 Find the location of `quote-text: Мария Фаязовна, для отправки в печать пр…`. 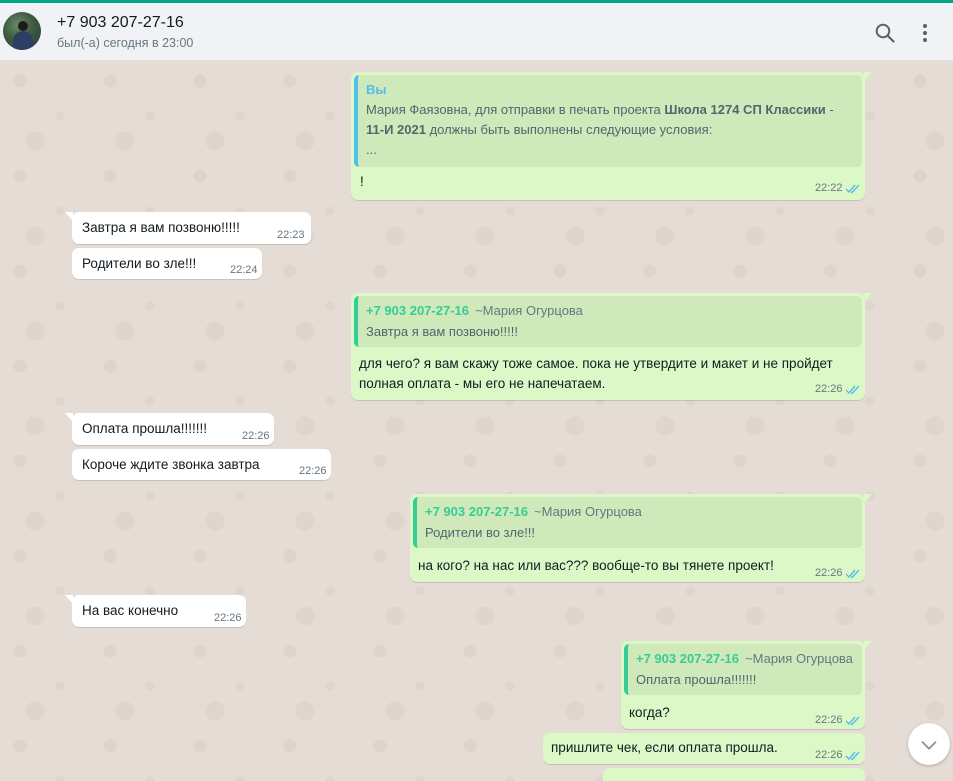

quote-text: Мария Фаязовна, для отправки в печать пр… is located at coordinates (515, 109).